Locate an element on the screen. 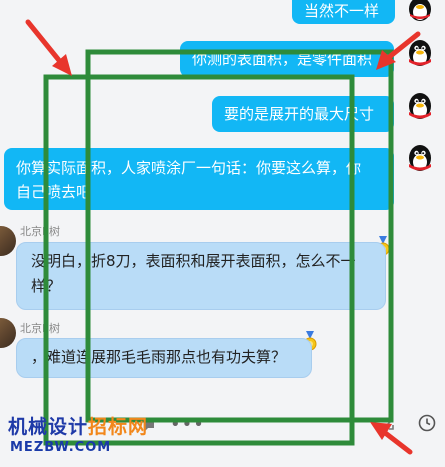 The width and height of the screenshot is (445, 467). message-text-line: 没明白，折8刀，表面积和展开表面积，怎么不一 is located at coordinates (193, 261).